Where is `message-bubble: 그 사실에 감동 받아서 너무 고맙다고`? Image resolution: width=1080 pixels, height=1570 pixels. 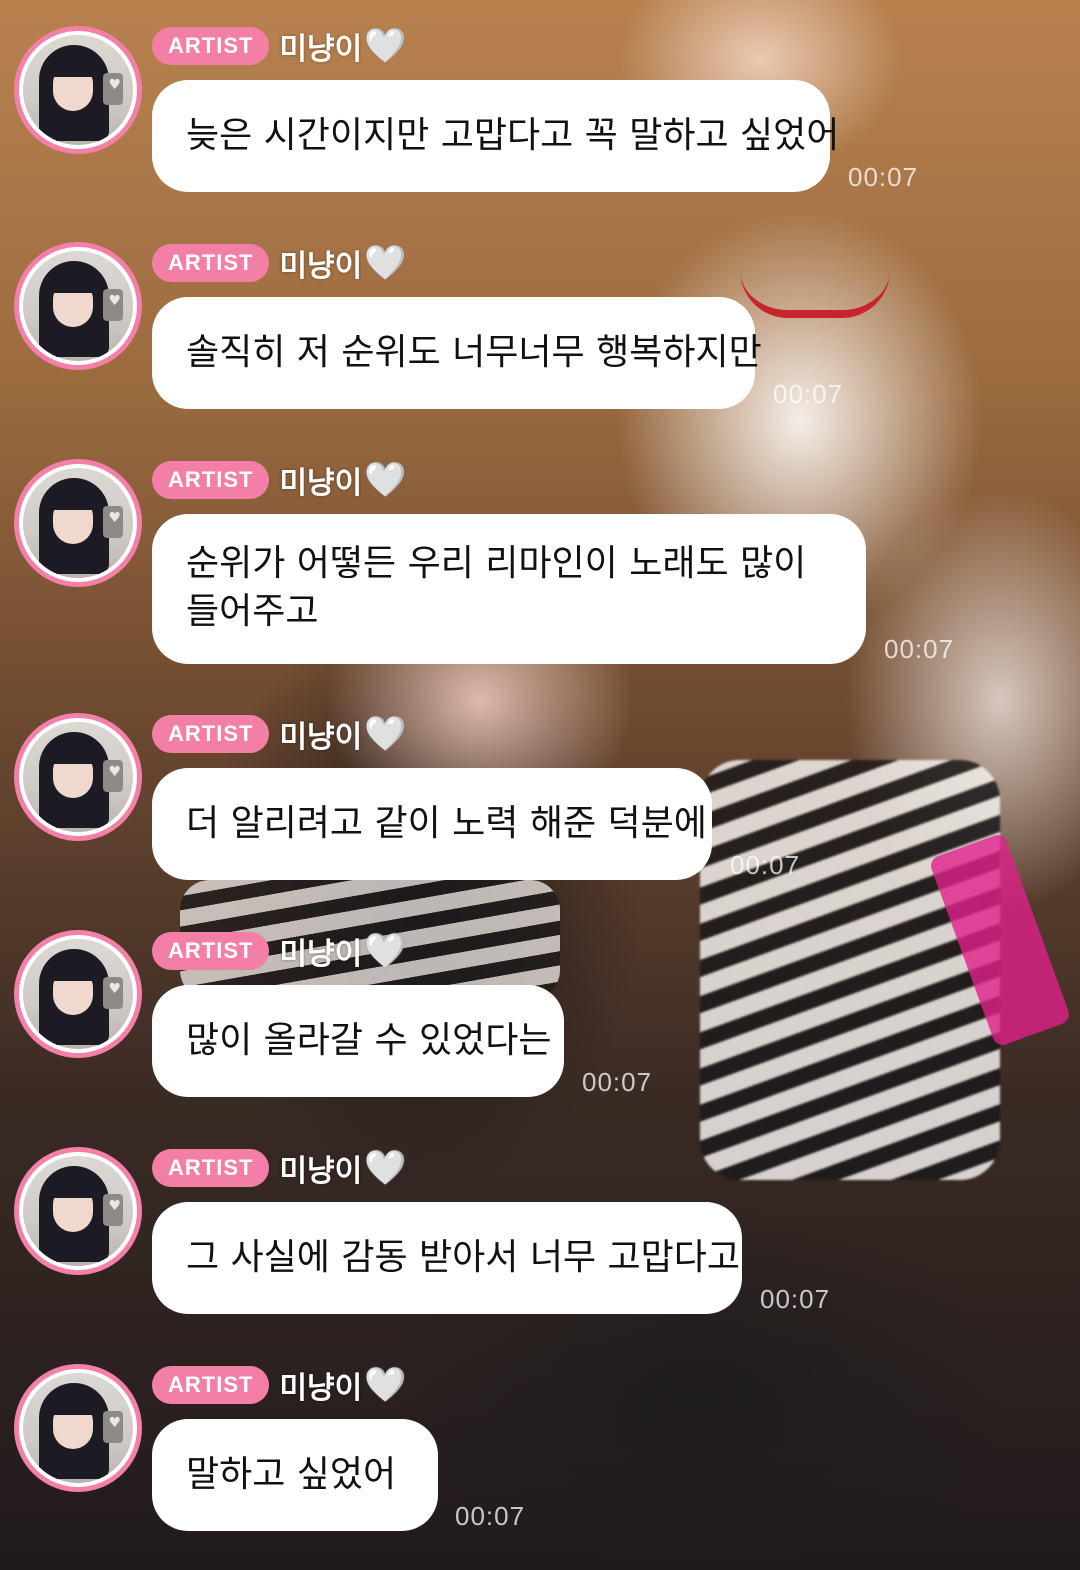 message-bubble: 그 사실에 감동 받아서 너무 고맙다고 is located at coordinates (447, 1258).